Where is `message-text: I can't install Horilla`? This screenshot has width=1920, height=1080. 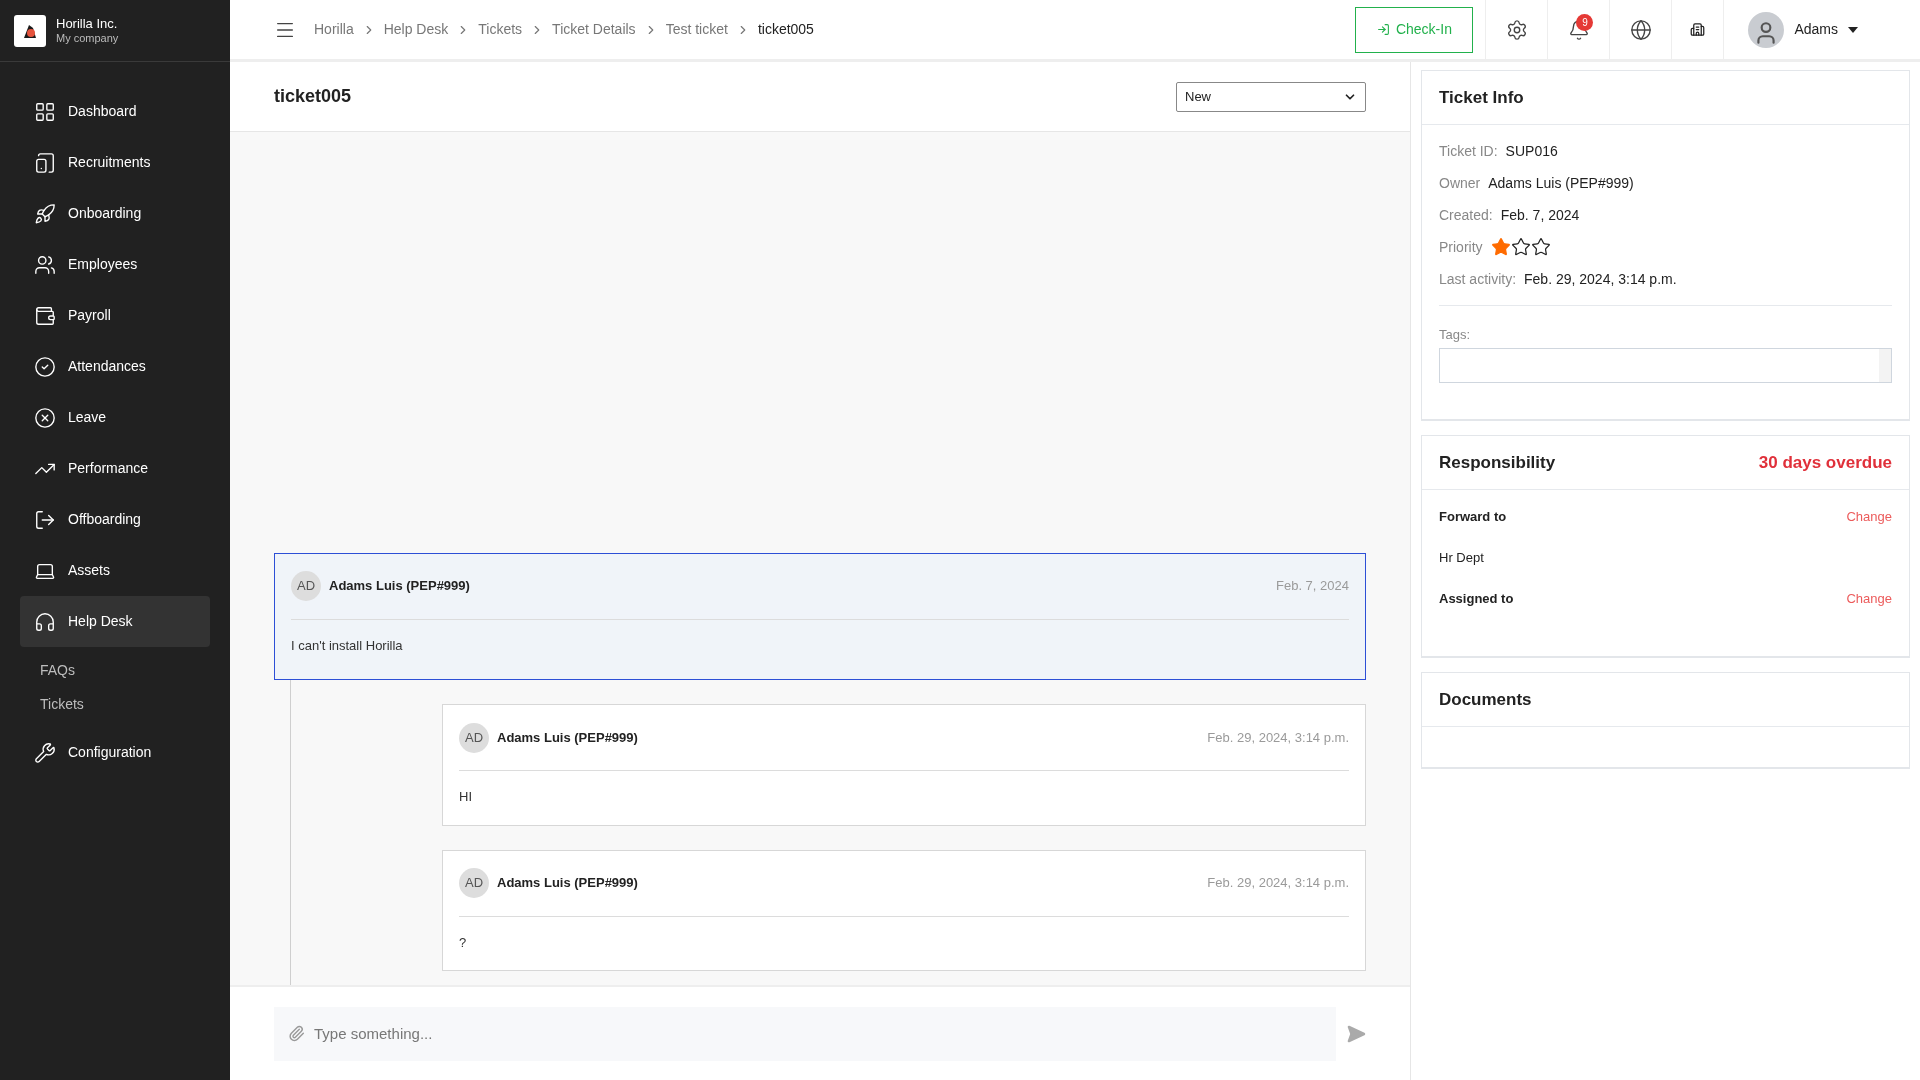 message-text: I can't install Horilla is located at coordinates (347, 645).